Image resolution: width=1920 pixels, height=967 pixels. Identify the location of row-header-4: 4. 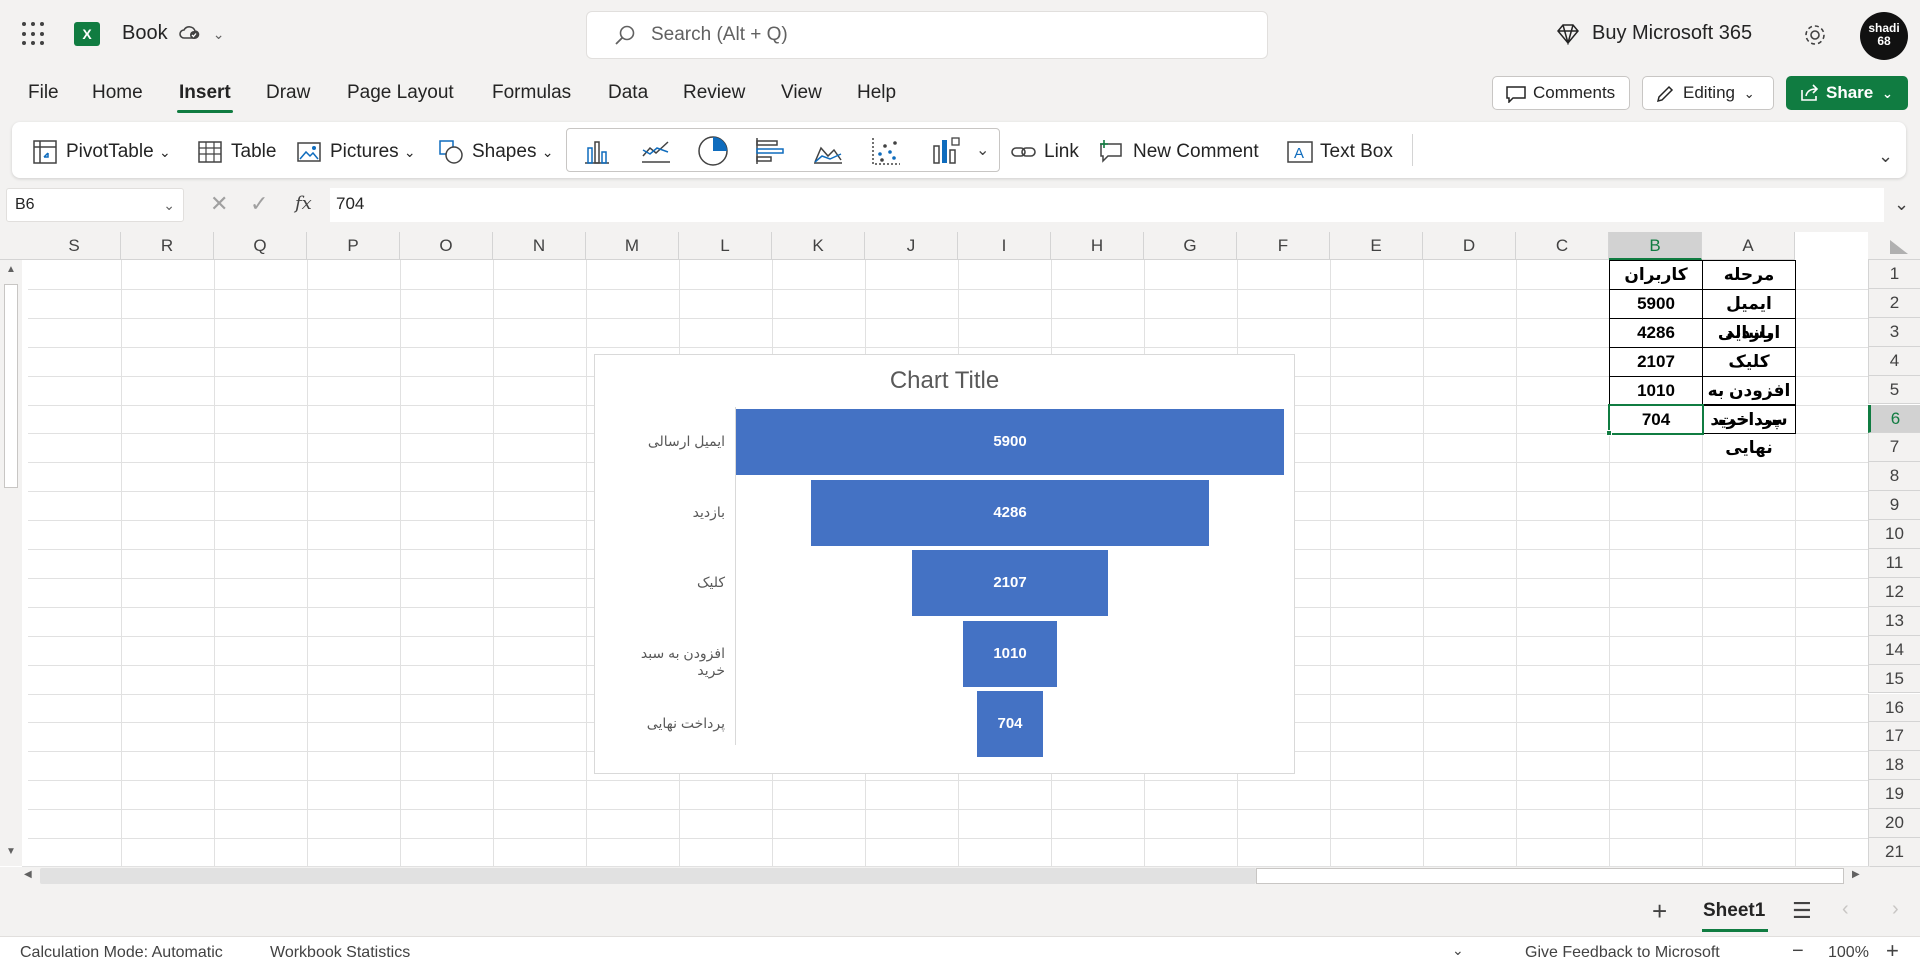
(1894, 361).